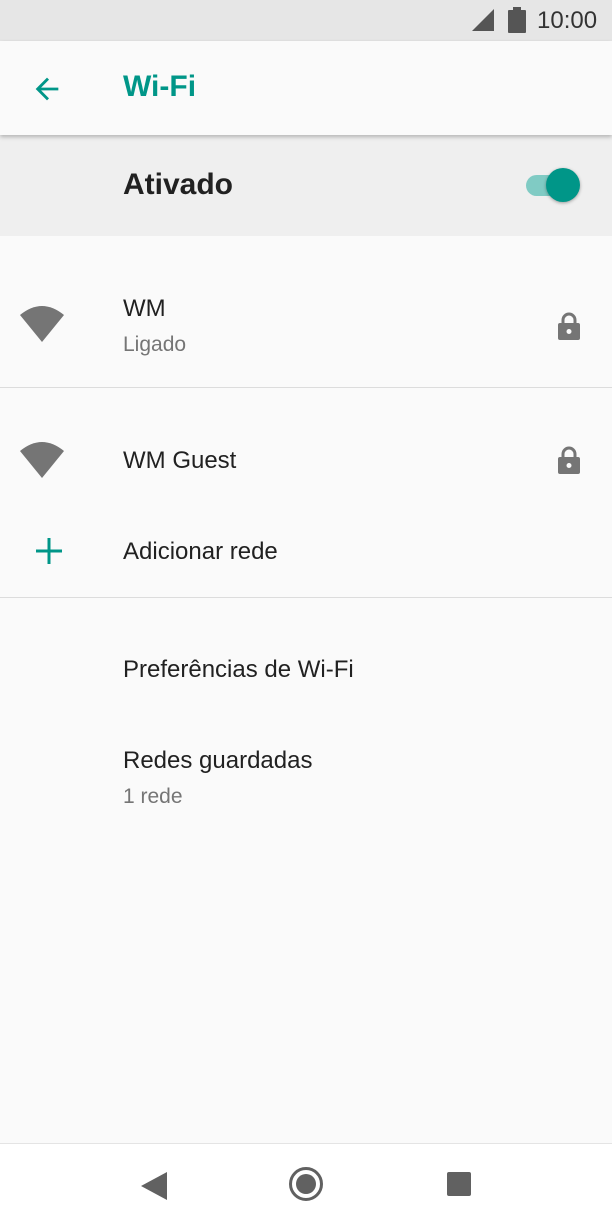 The width and height of the screenshot is (612, 1224). I want to click on add-network-label: Adicionar rede, so click(200, 551).